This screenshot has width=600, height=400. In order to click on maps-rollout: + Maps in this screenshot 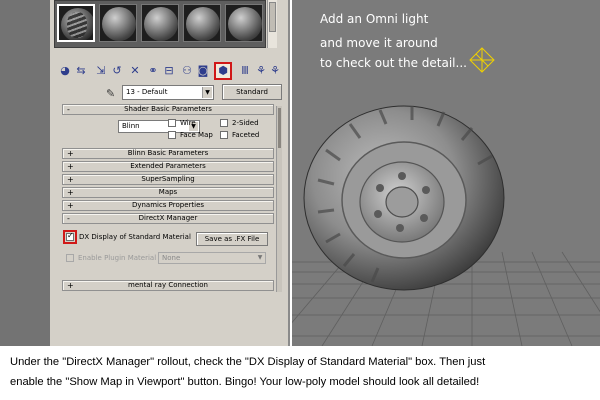, I will do `click(168, 192)`.